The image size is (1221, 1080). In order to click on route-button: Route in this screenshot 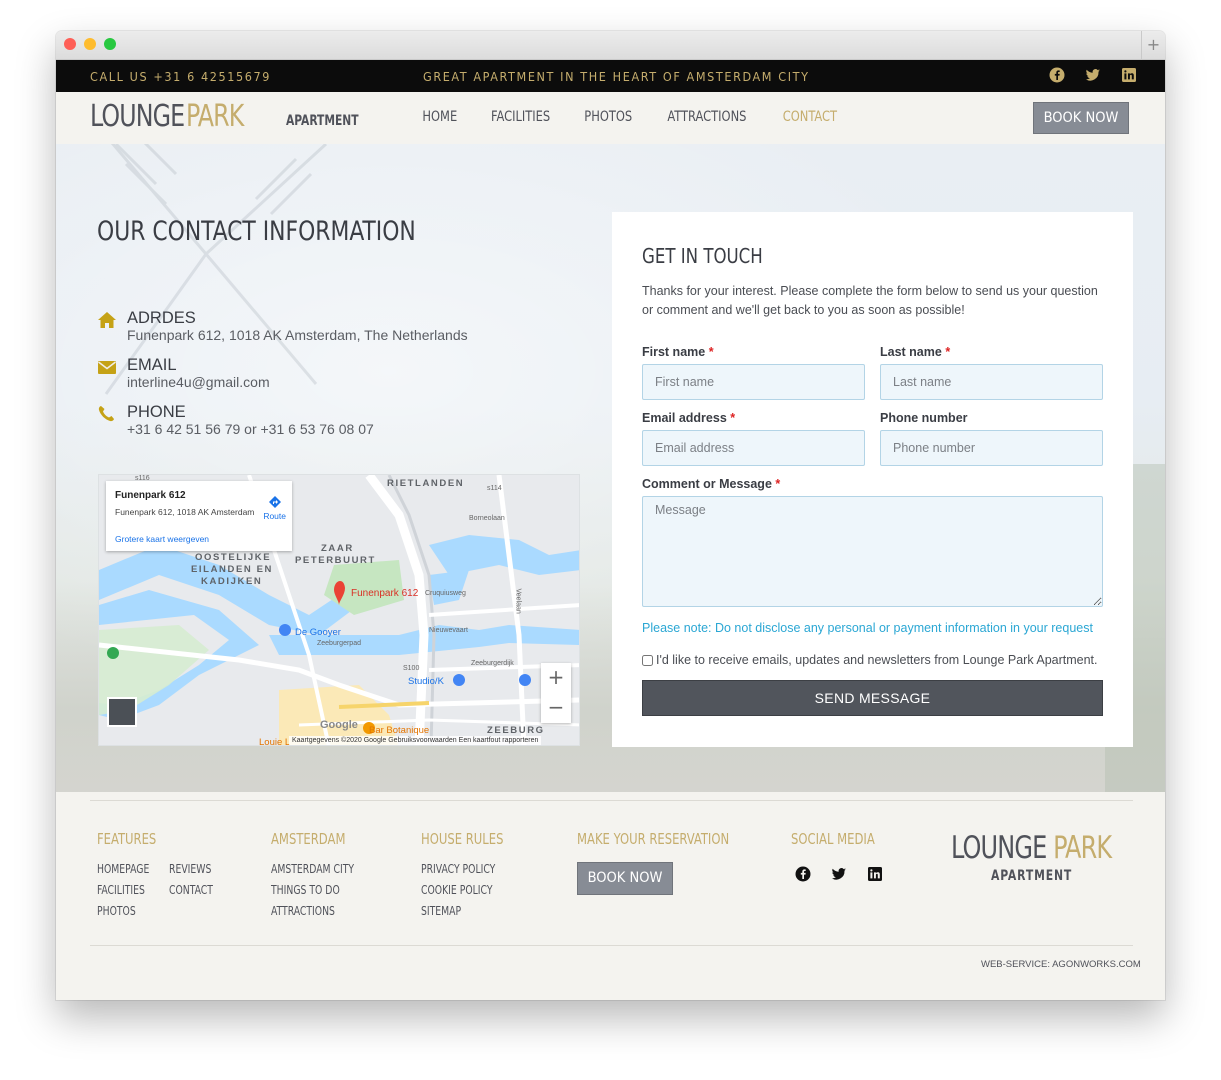, I will do `click(274, 508)`.